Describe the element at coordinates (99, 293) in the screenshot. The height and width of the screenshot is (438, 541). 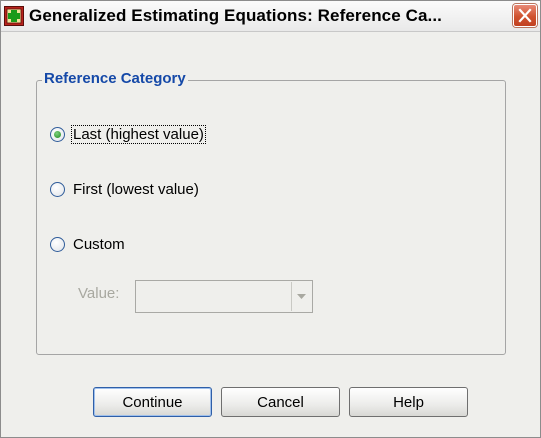
I see `value-label: Value:` at that location.